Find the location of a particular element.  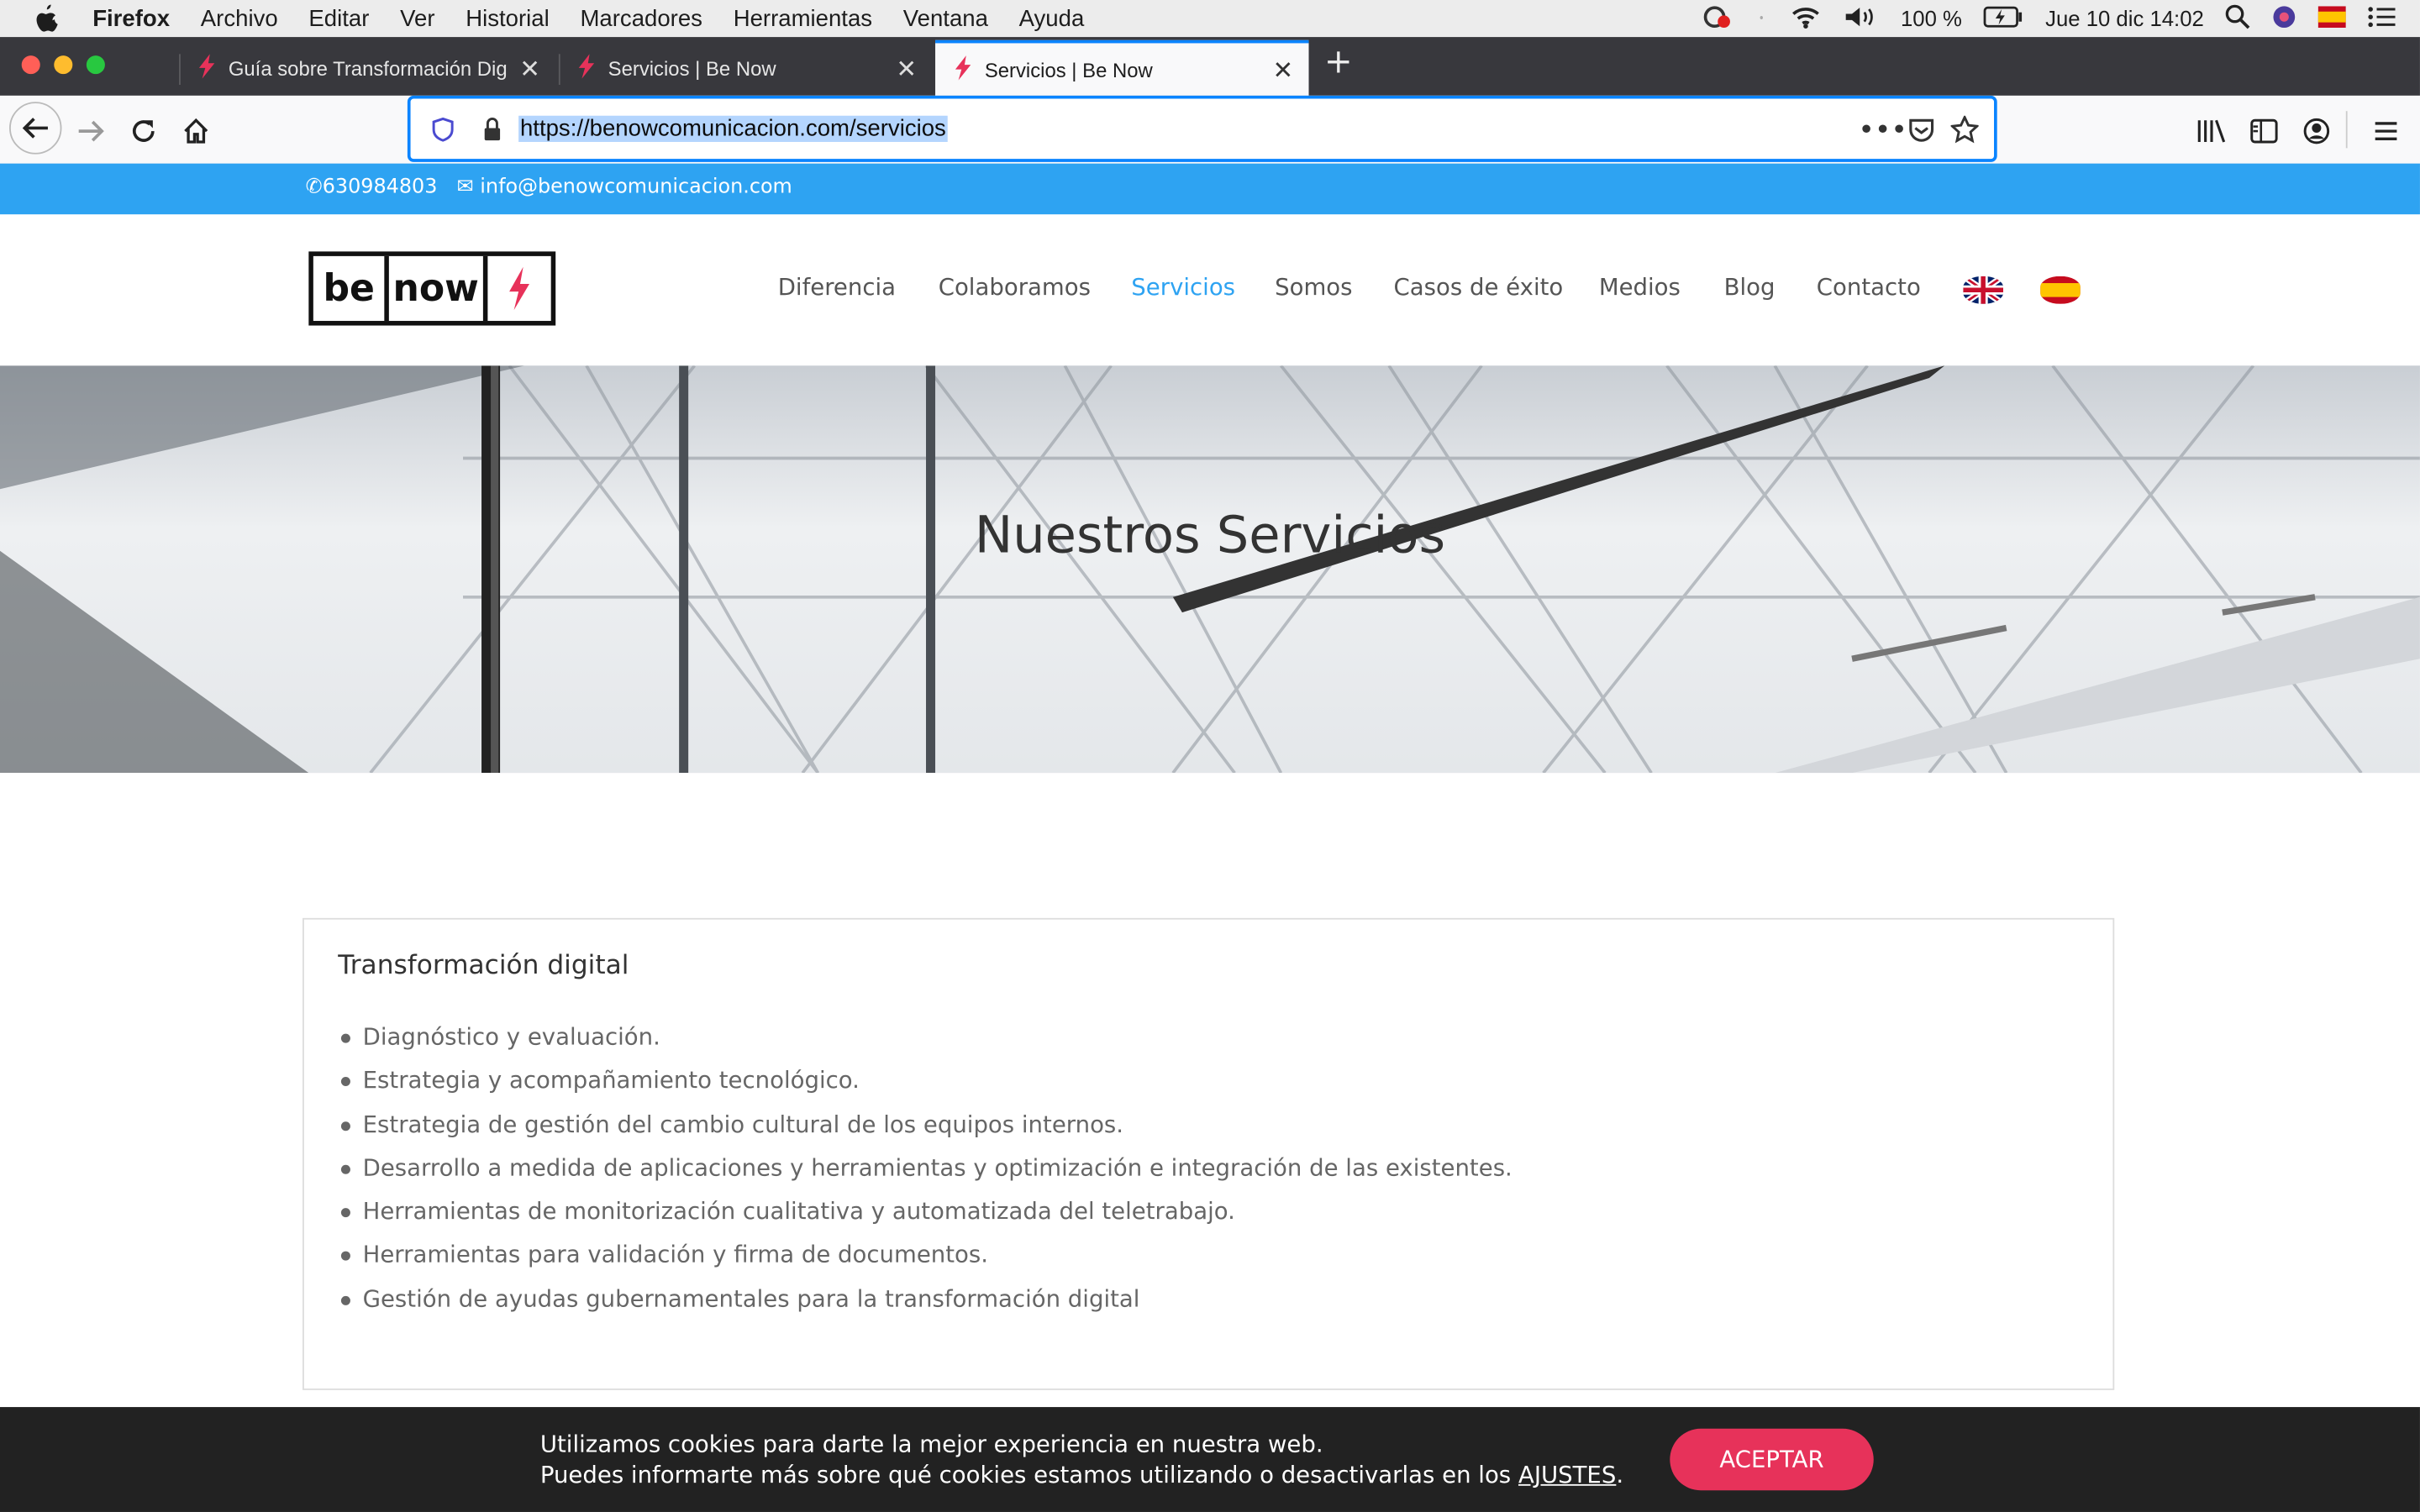

phone-contact: ✆630984803 is located at coordinates (372, 187).